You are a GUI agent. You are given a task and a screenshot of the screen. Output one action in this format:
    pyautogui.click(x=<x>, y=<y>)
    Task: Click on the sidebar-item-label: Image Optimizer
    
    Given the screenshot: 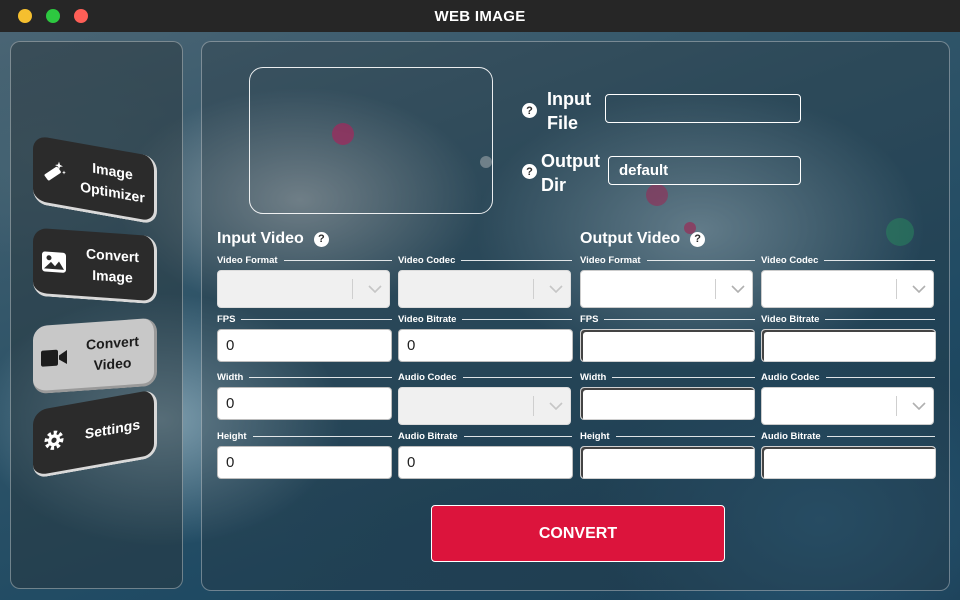 What is the action you would take?
    pyautogui.click(x=112, y=182)
    